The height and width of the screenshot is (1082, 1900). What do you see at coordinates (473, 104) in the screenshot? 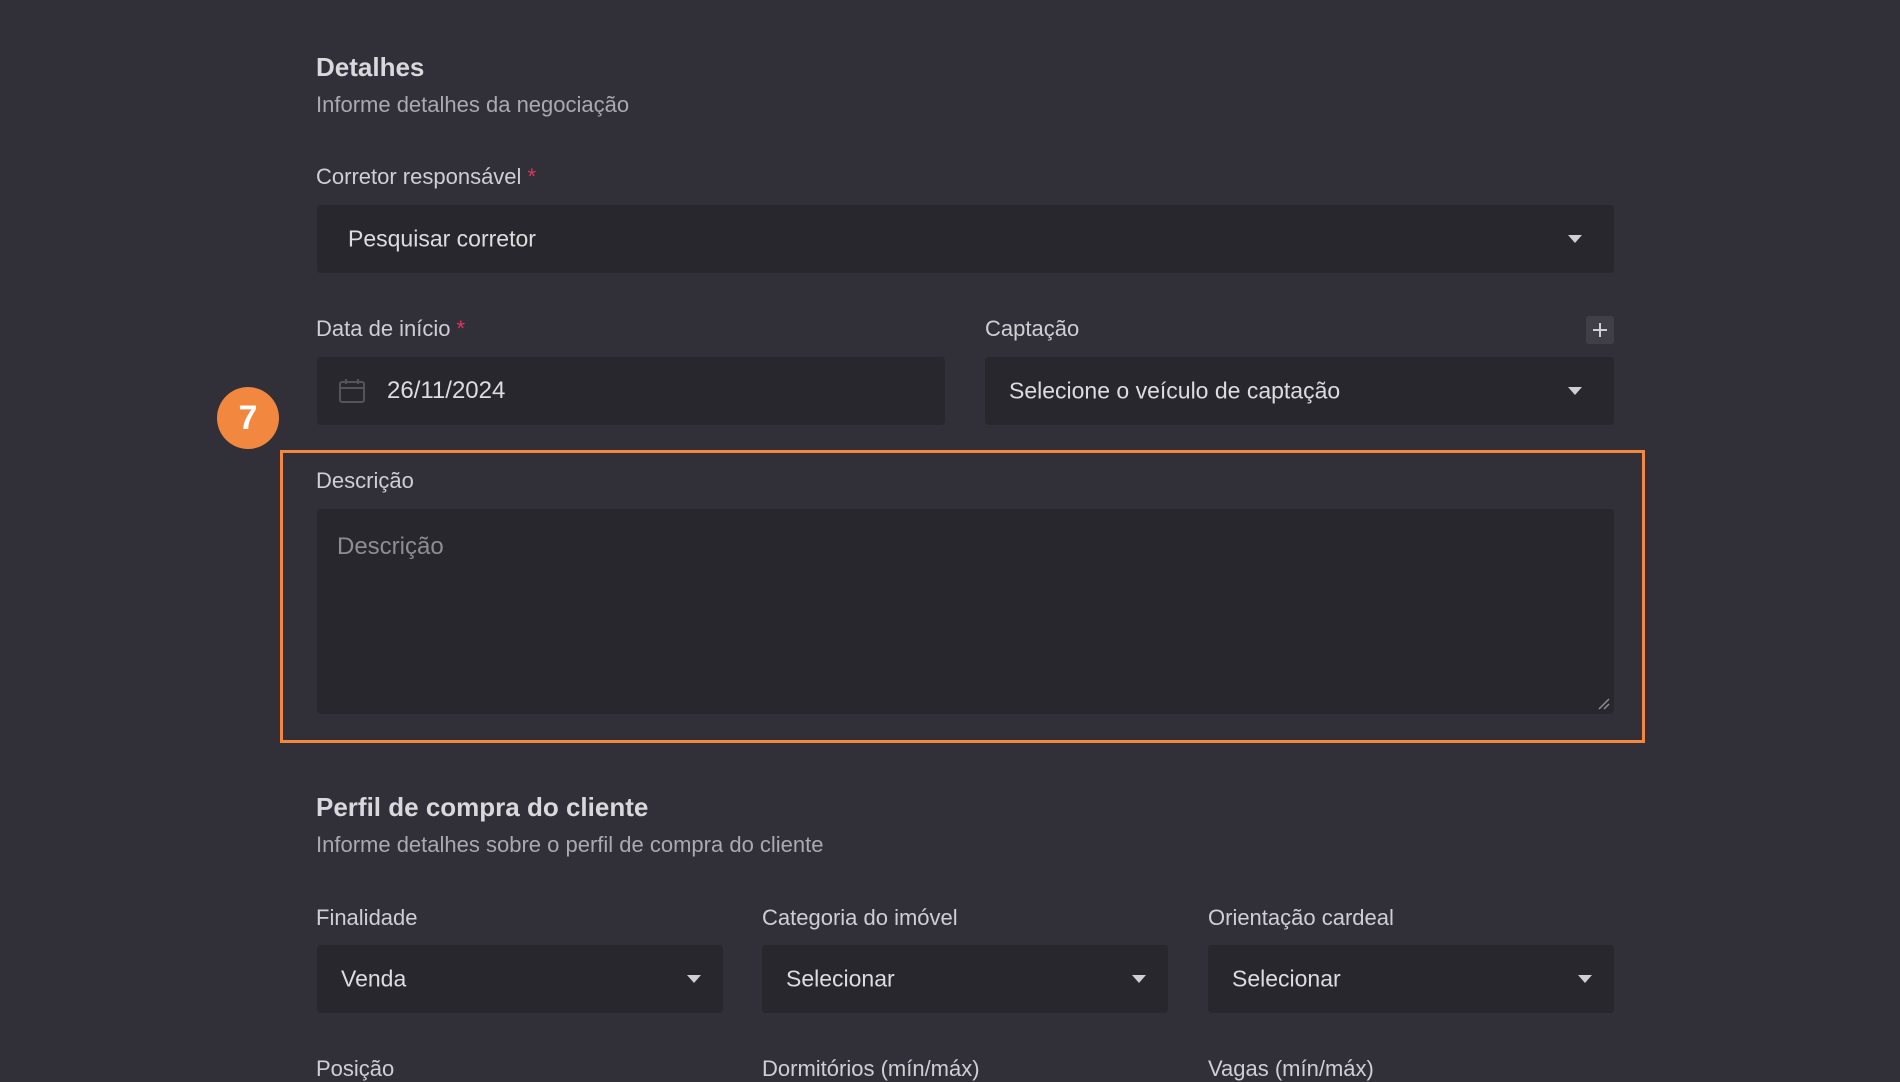
I see `details-section-subtitle: Informe detalhes da negociação` at bounding box center [473, 104].